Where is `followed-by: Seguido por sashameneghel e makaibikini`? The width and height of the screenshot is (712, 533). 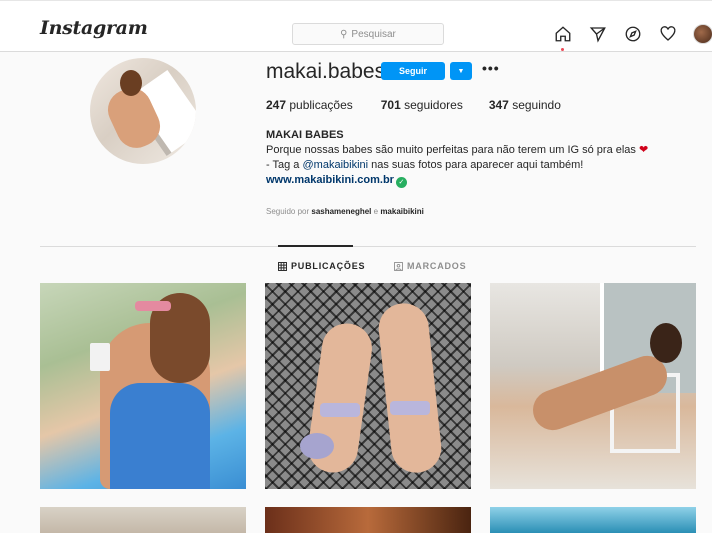 followed-by: Seguido por sashameneghel e makaibikini is located at coordinates (345, 211).